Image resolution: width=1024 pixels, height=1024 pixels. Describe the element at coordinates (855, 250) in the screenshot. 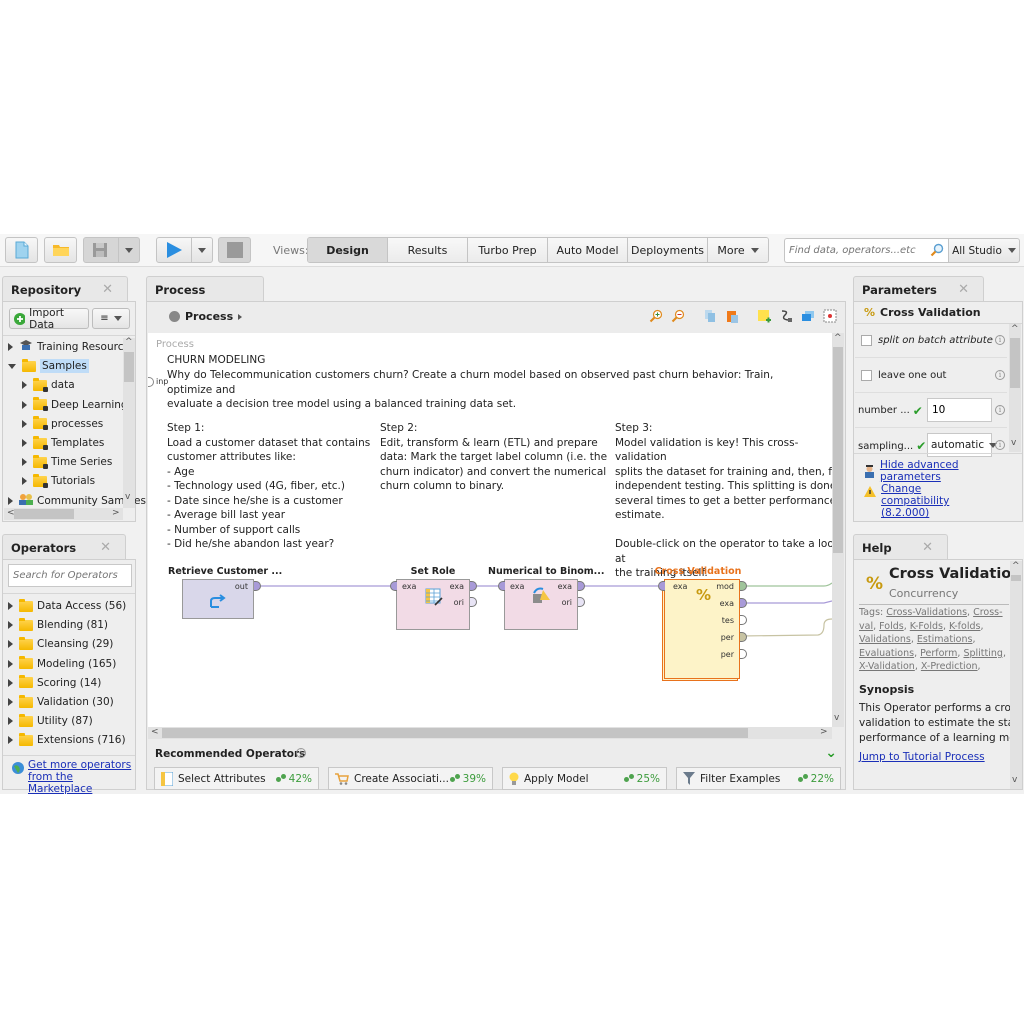

I see `global-search-input` at that location.